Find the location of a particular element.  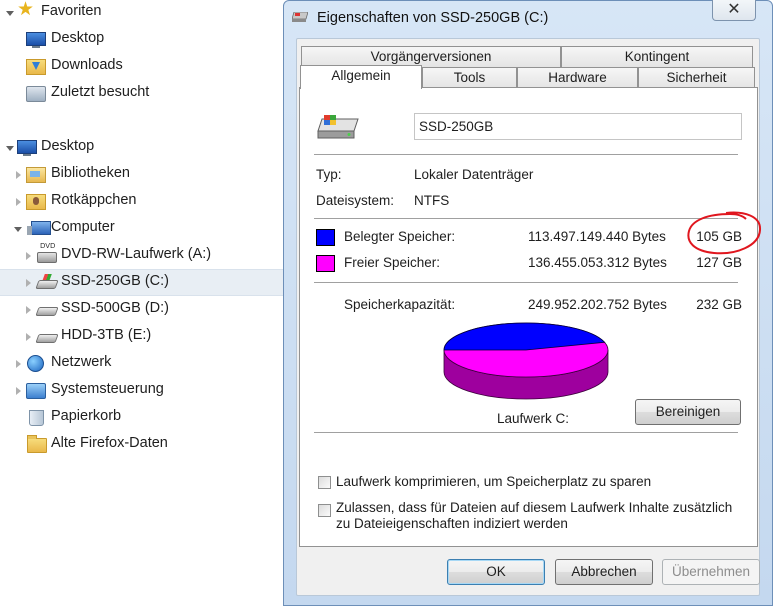

tab-previous-versions: Vorgängerversionen is located at coordinates (431, 56).